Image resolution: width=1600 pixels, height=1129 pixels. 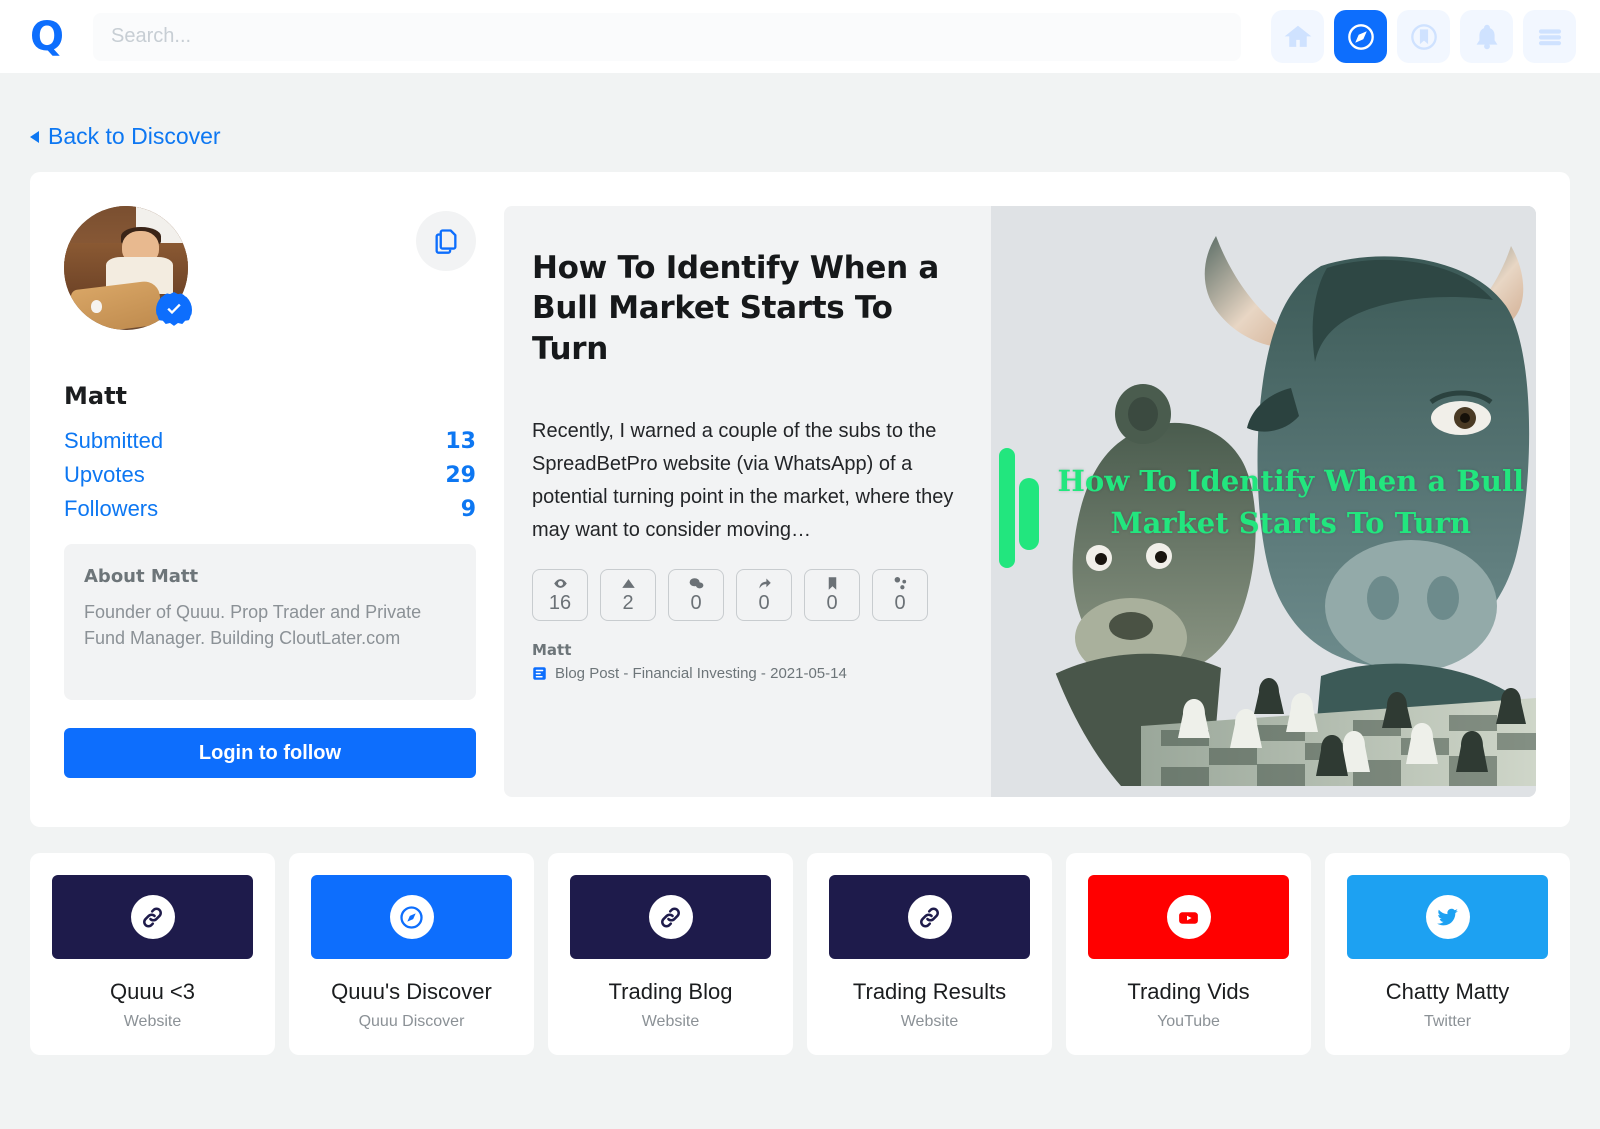 I want to click on link-card-trading-results: Trading Results Website, so click(x=929, y=954).